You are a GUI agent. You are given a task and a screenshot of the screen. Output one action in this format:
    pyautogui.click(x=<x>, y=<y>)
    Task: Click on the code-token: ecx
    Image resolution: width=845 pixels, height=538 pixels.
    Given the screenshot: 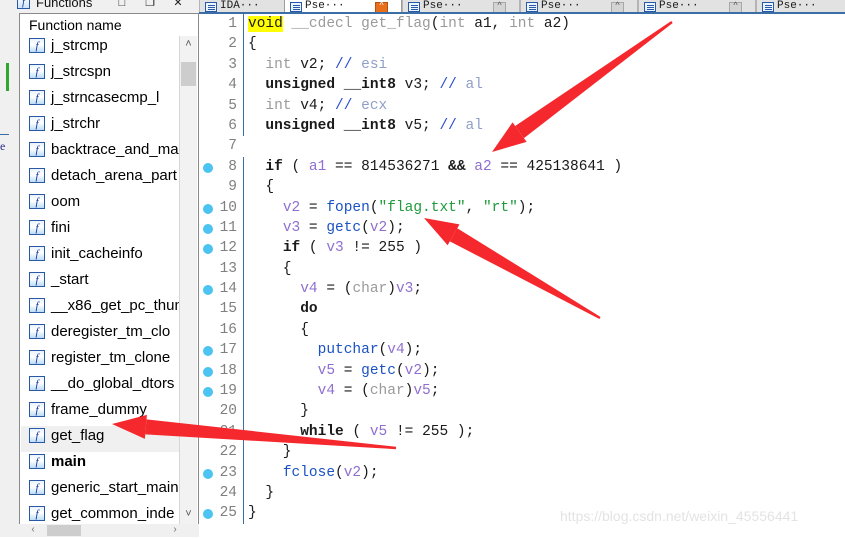 What is the action you would take?
    pyautogui.click(x=370, y=105)
    